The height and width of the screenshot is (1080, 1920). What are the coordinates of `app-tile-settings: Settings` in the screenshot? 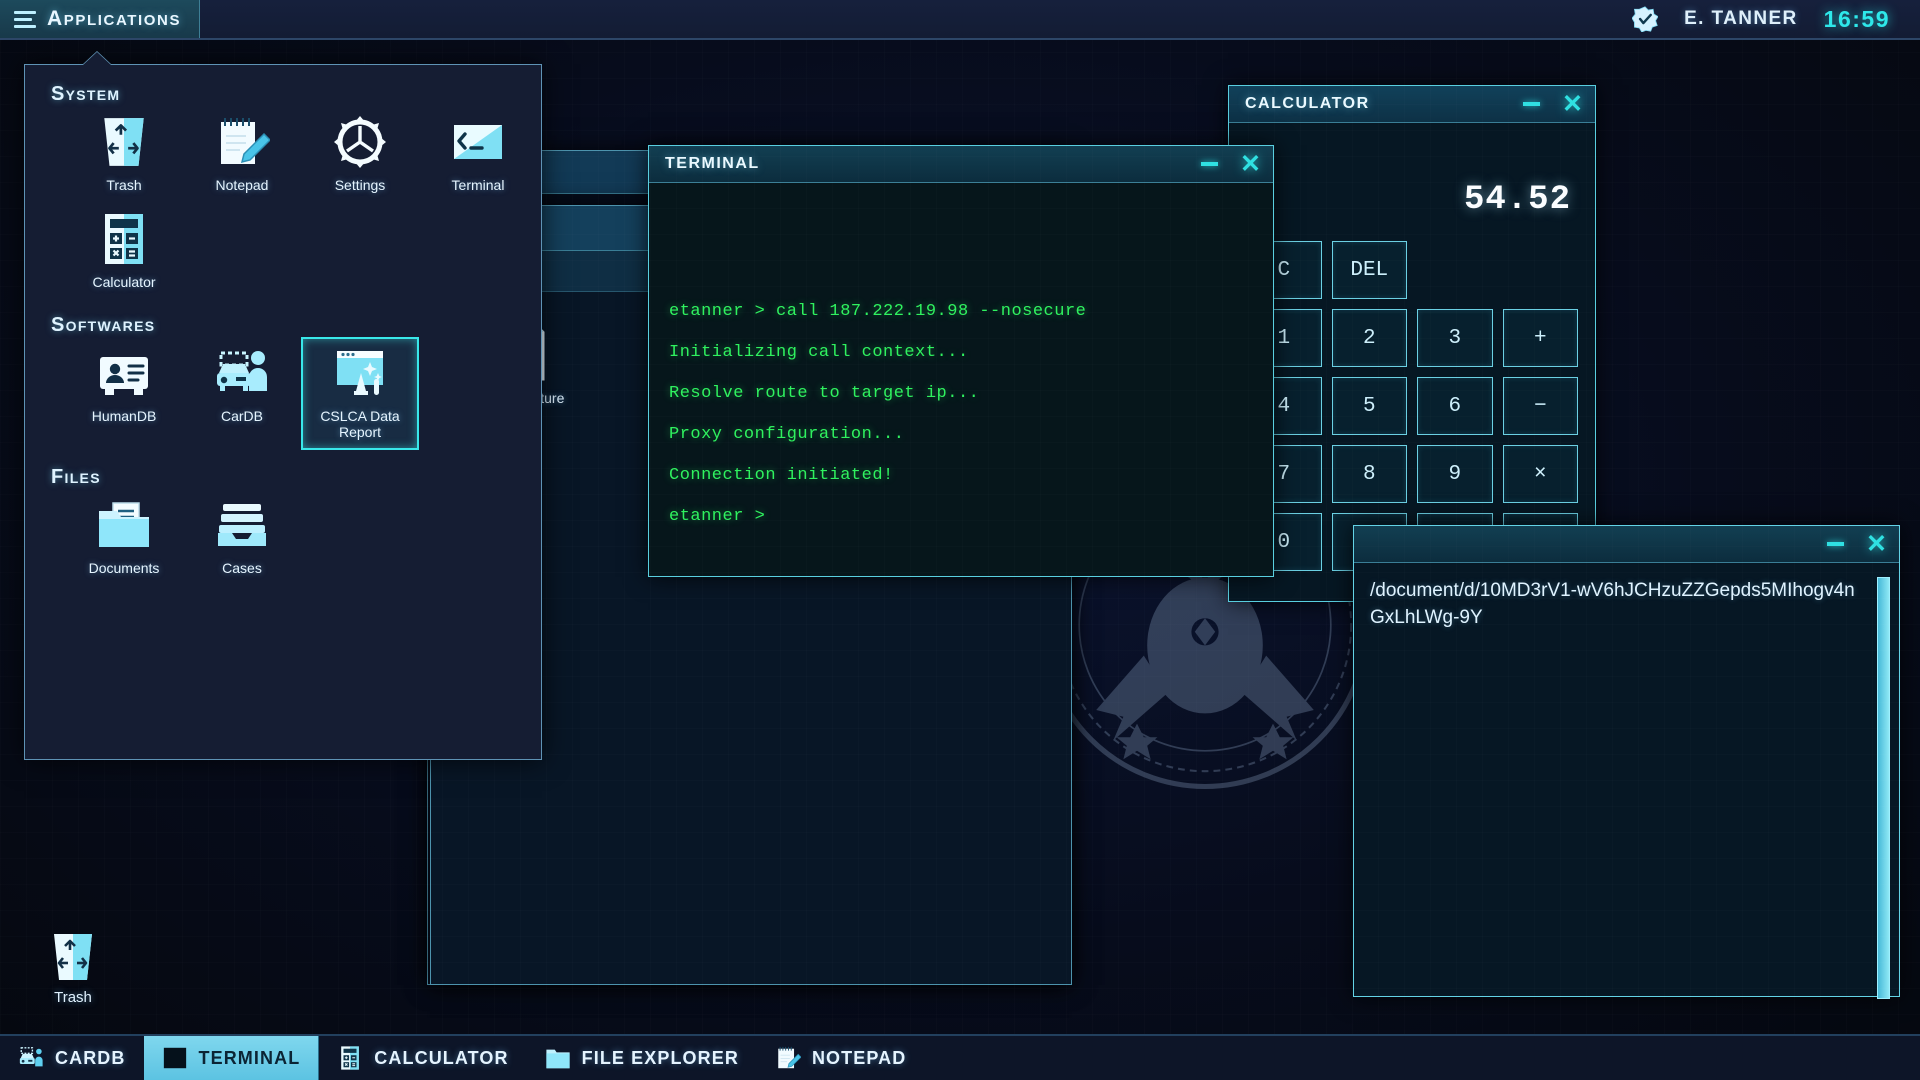 It's located at (360, 154).